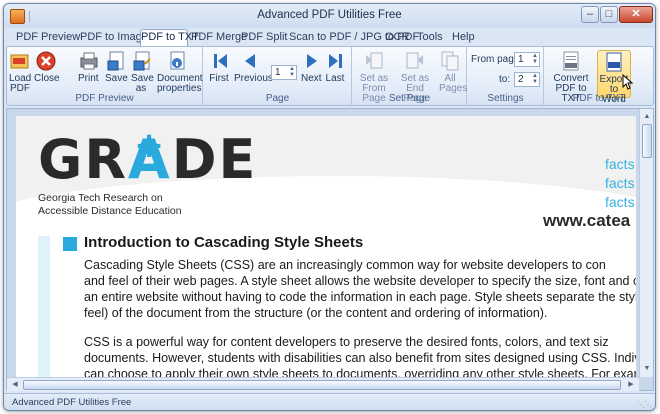 This screenshot has height=414, width=660. Describe the element at coordinates (430, 38) in the screenshot. I see `tab-tools: Tools` at that location.